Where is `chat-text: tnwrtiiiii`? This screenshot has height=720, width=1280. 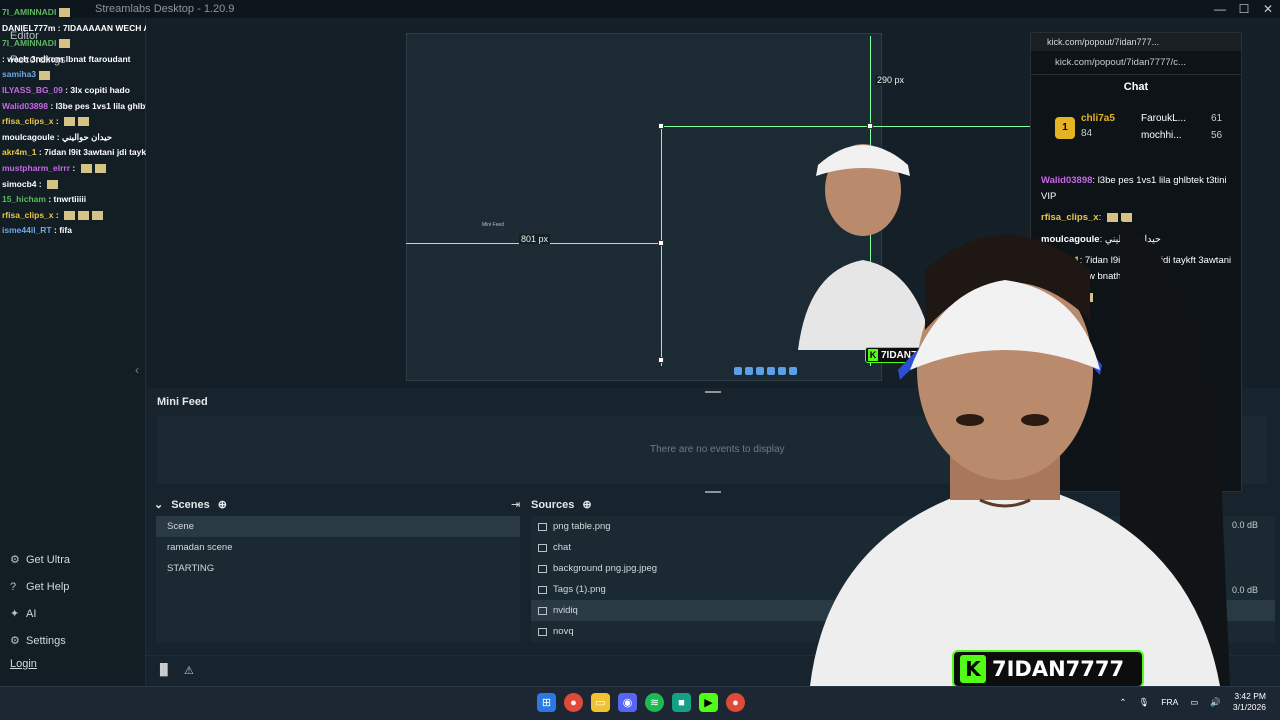
chat-text: tnwrtiiiii is located at coordinates (70, 199).